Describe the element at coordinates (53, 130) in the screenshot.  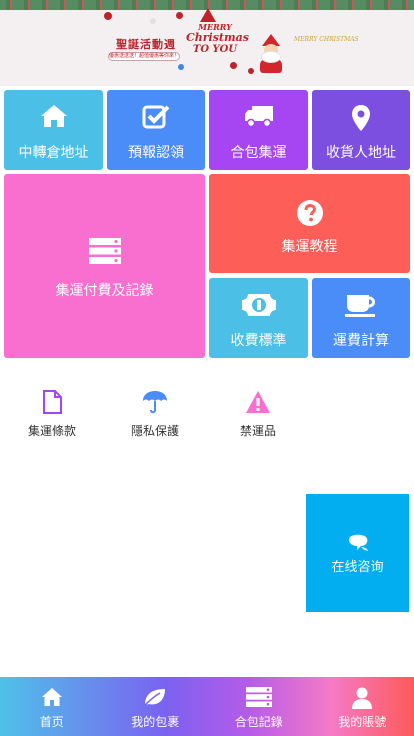
I see `tile-transfer-address: 中轉倉地址` at that location.